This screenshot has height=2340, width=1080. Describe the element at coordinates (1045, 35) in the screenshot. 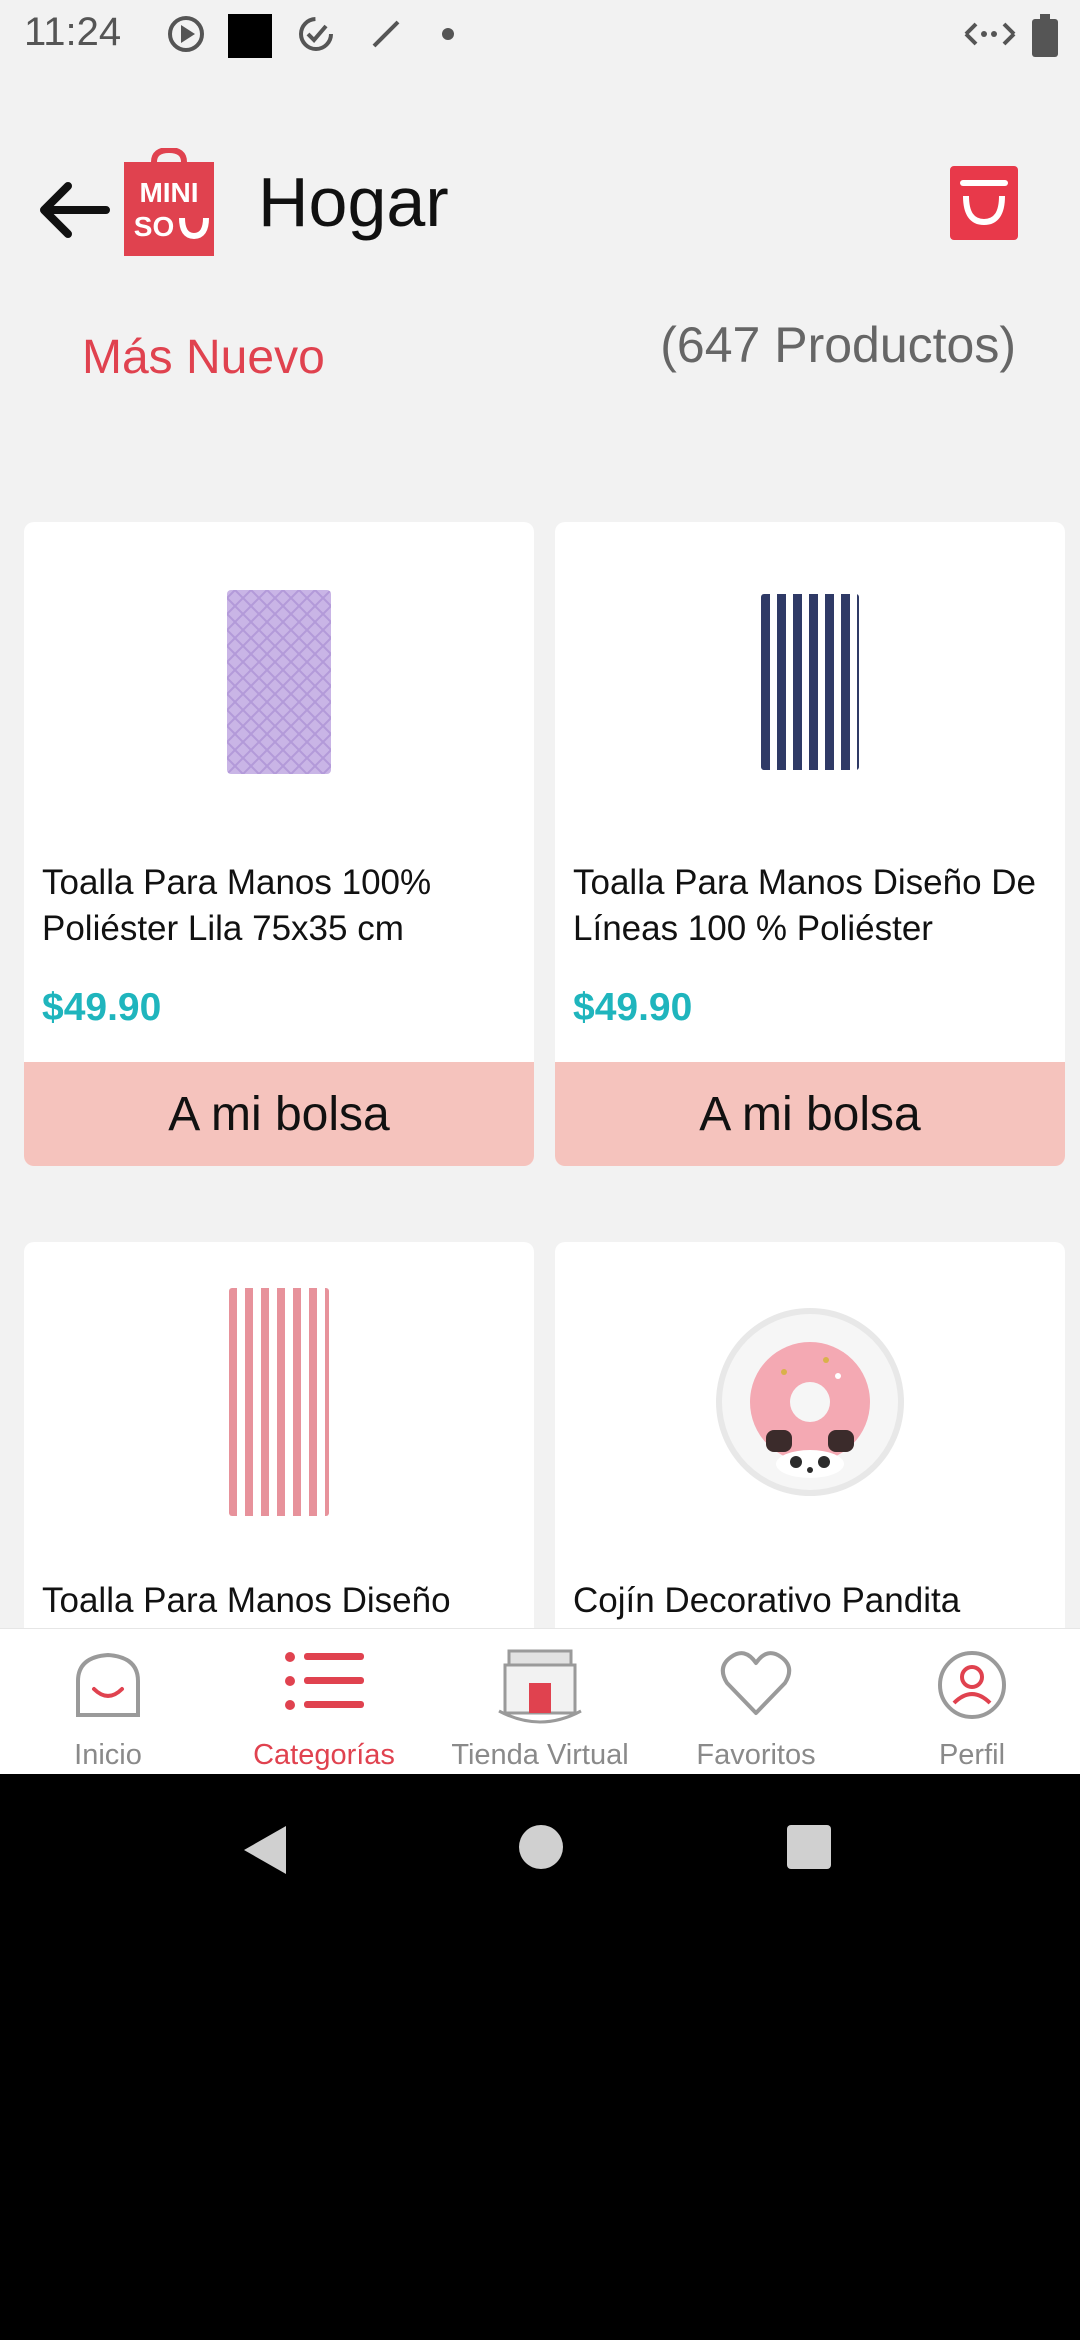

I see `battery-icon` at that location.